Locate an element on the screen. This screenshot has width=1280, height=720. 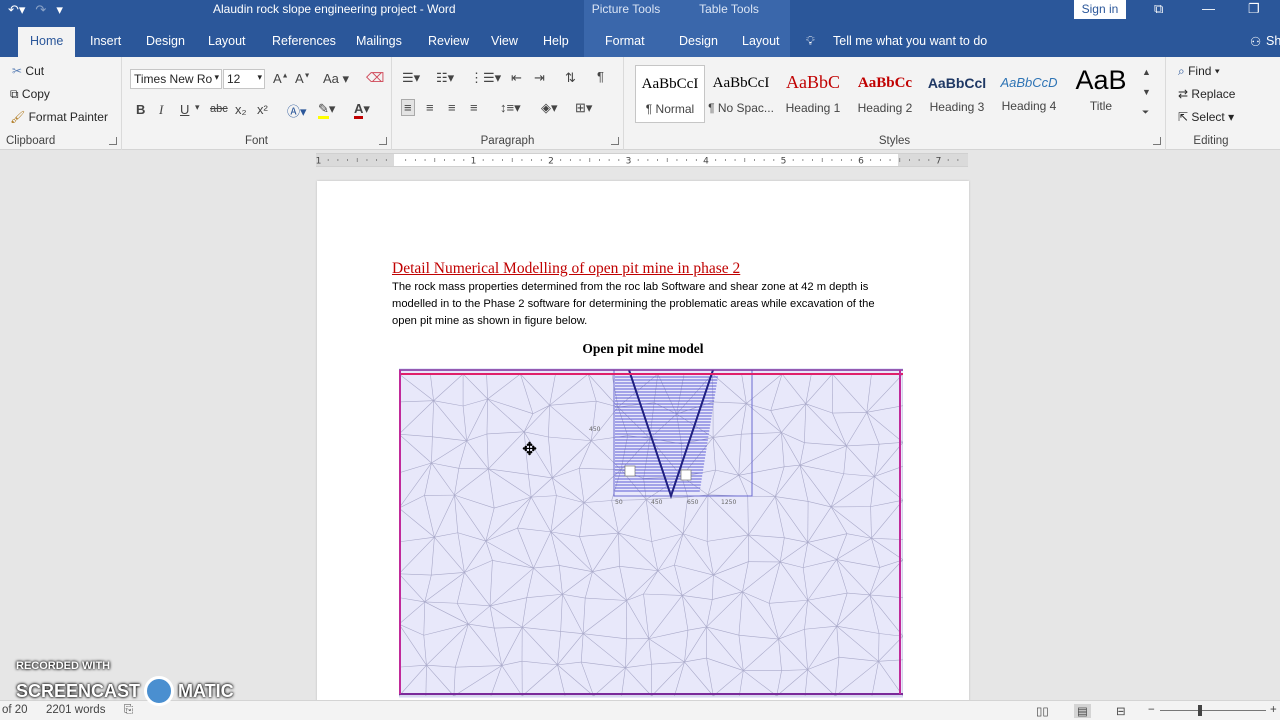
tab-table-layout: Layout is located at coordinates (761, 41).